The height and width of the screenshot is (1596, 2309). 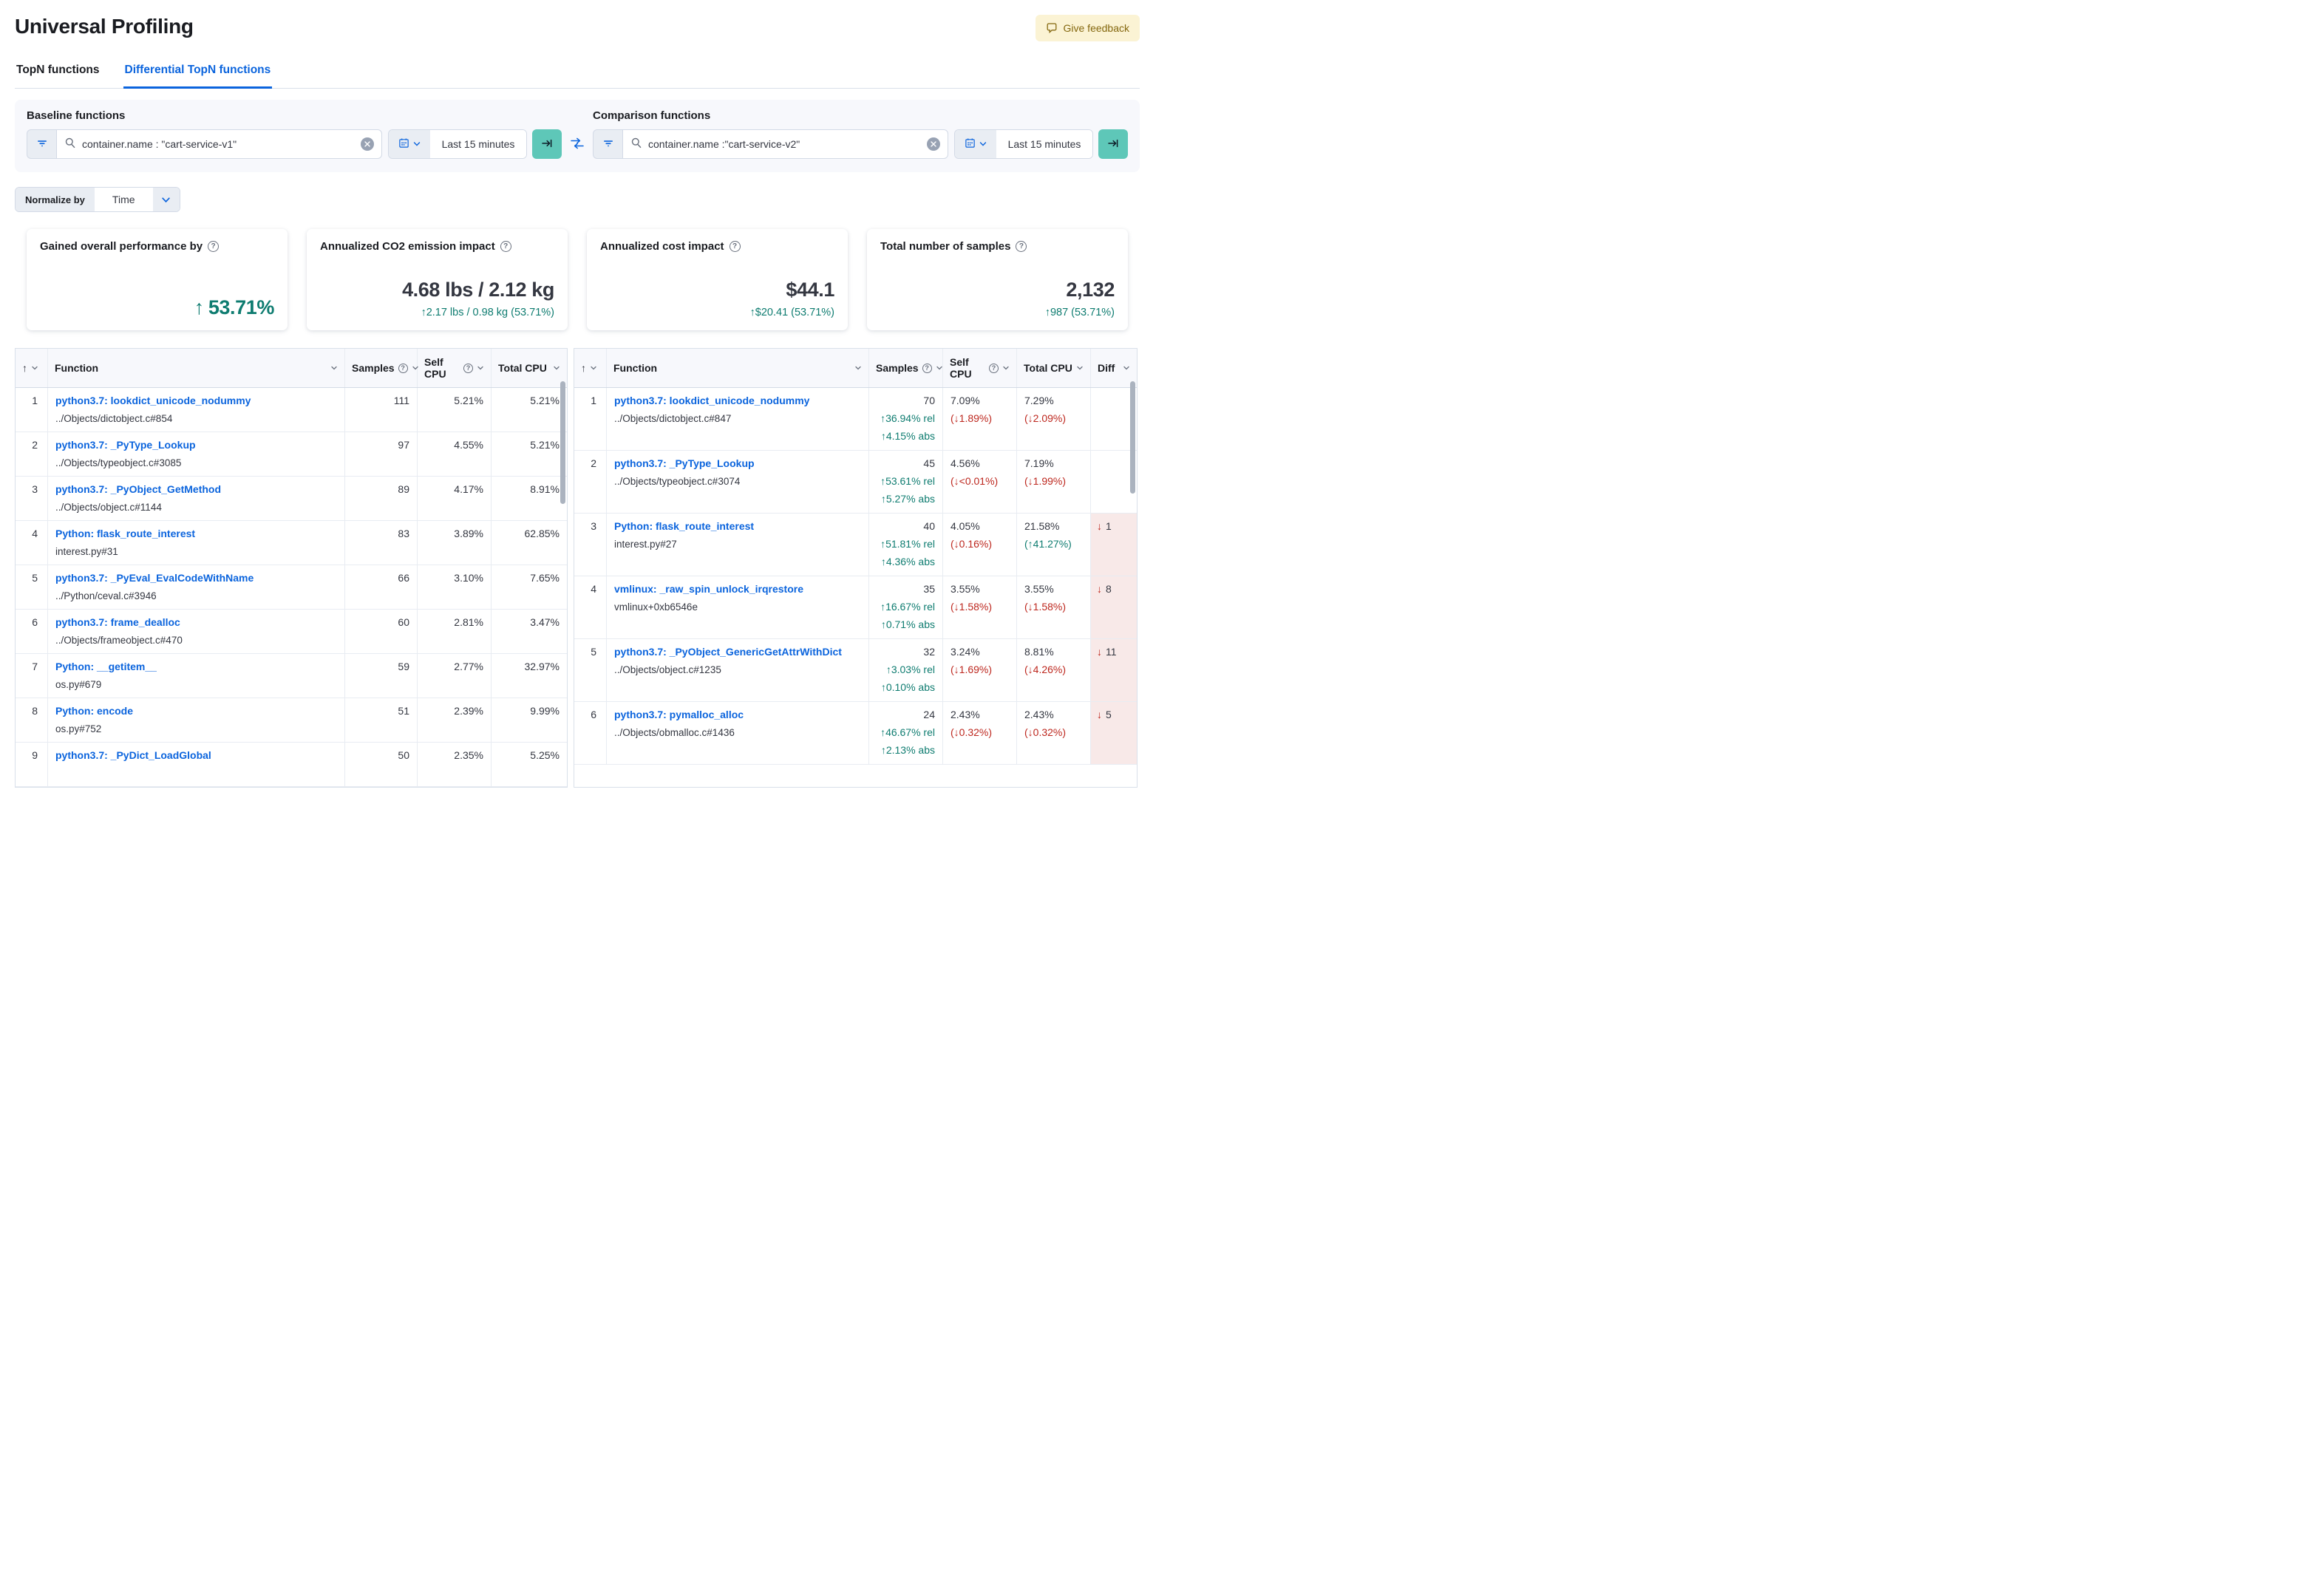 I want to click on calendar-icon, so click(x=403, y=144).